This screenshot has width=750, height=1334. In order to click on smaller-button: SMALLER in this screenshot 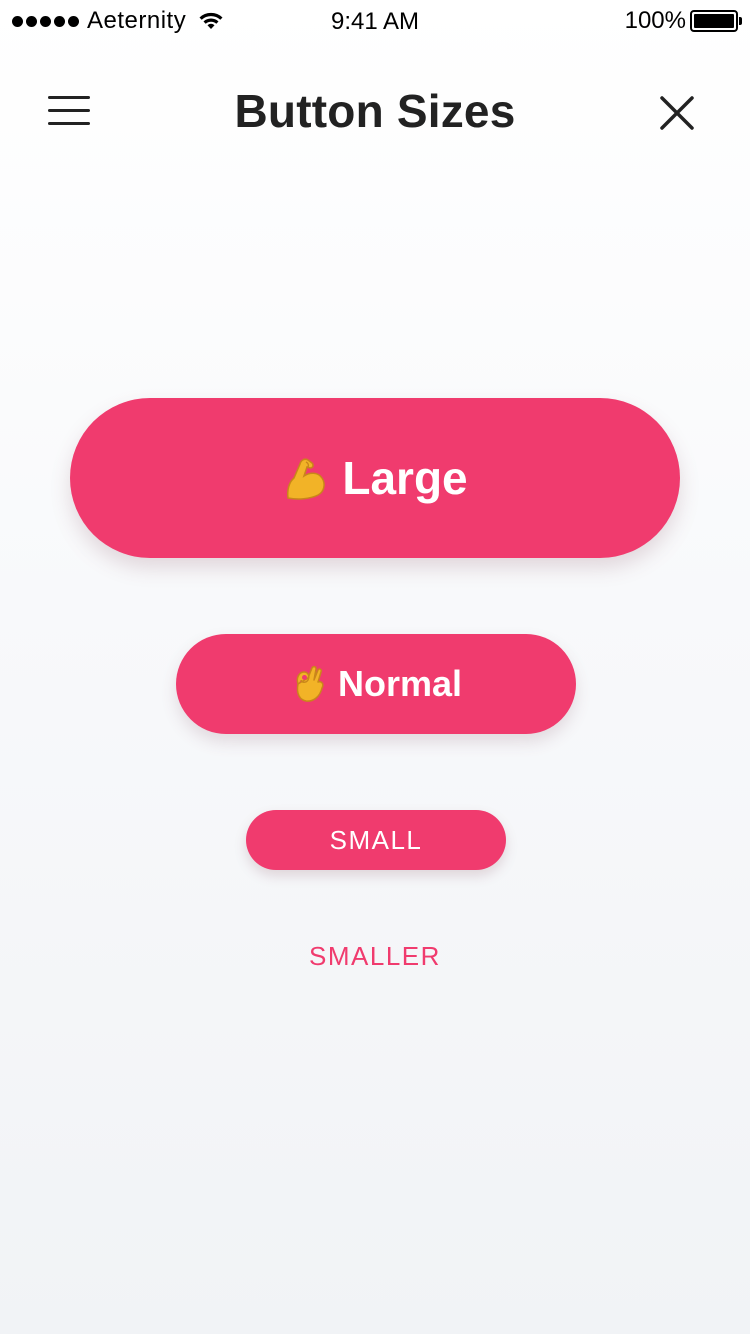, I will do `click(375, 956)`.